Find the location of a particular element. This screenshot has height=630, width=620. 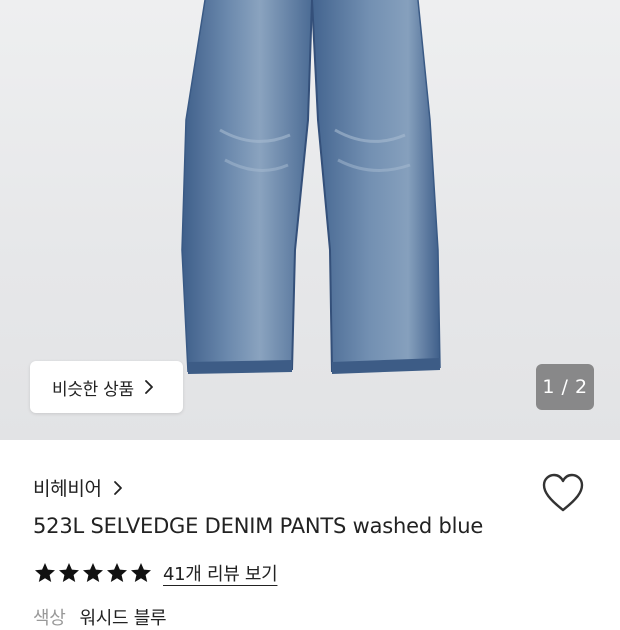

image-counter: 1 / 2 is located at coordinates (565, 387).